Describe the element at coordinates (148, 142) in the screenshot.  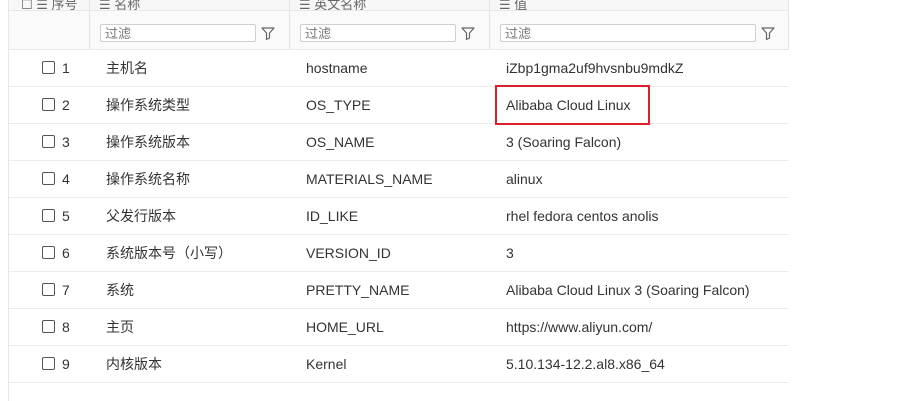
I see `row-name: 操作系统版本` at that location.